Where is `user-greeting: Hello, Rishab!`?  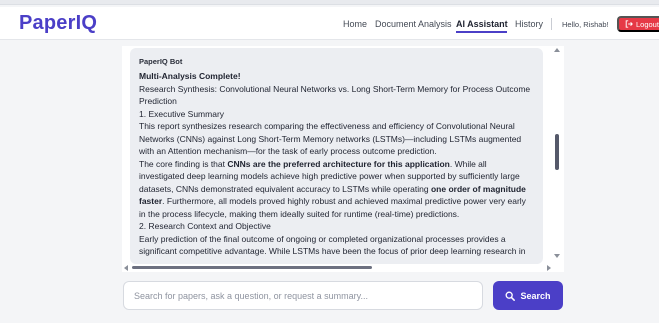
user-greeting: Hello, Rishab! is located at coordinates (585, 24).